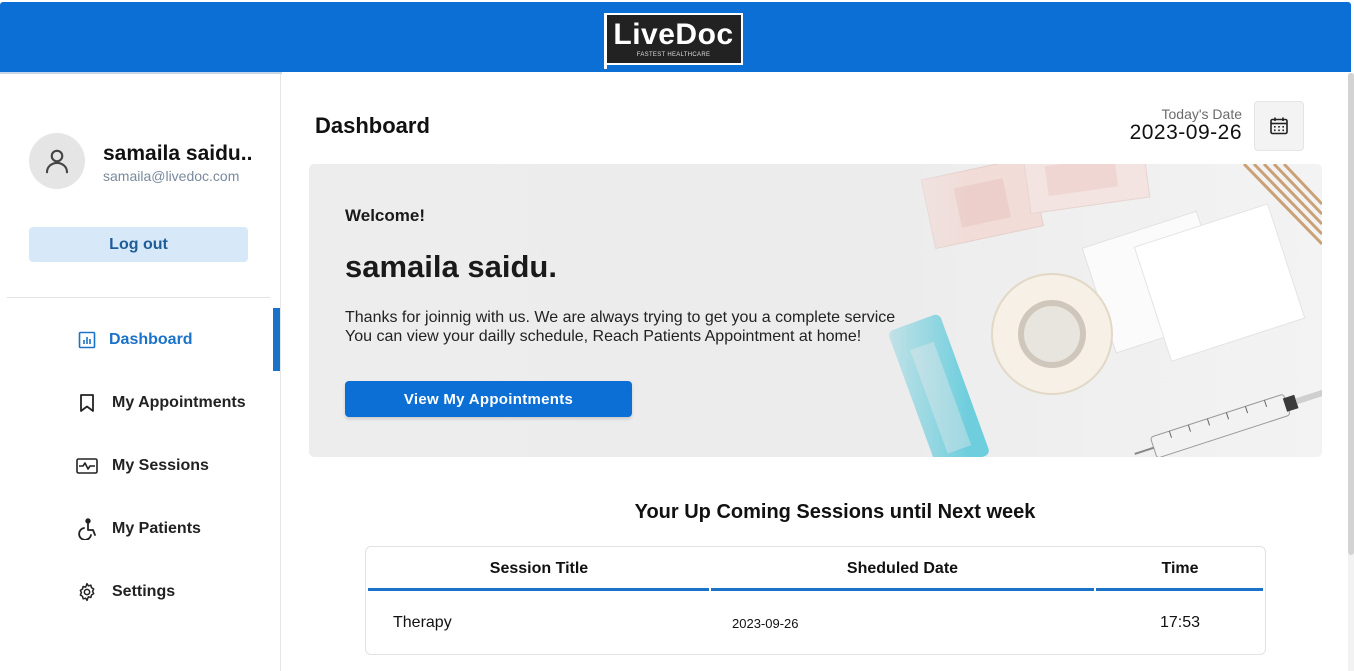  I want to click on dashboard-icon, so click(87, 340).